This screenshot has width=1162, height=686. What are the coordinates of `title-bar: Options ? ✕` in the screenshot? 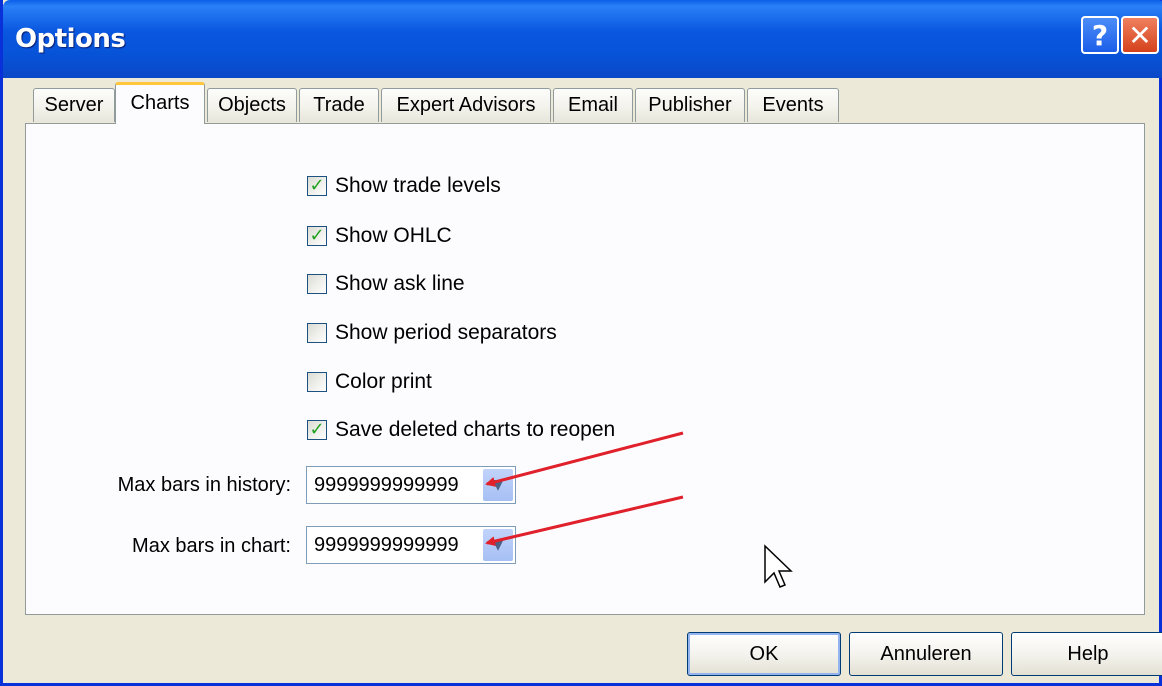 It's located at (582, 39).